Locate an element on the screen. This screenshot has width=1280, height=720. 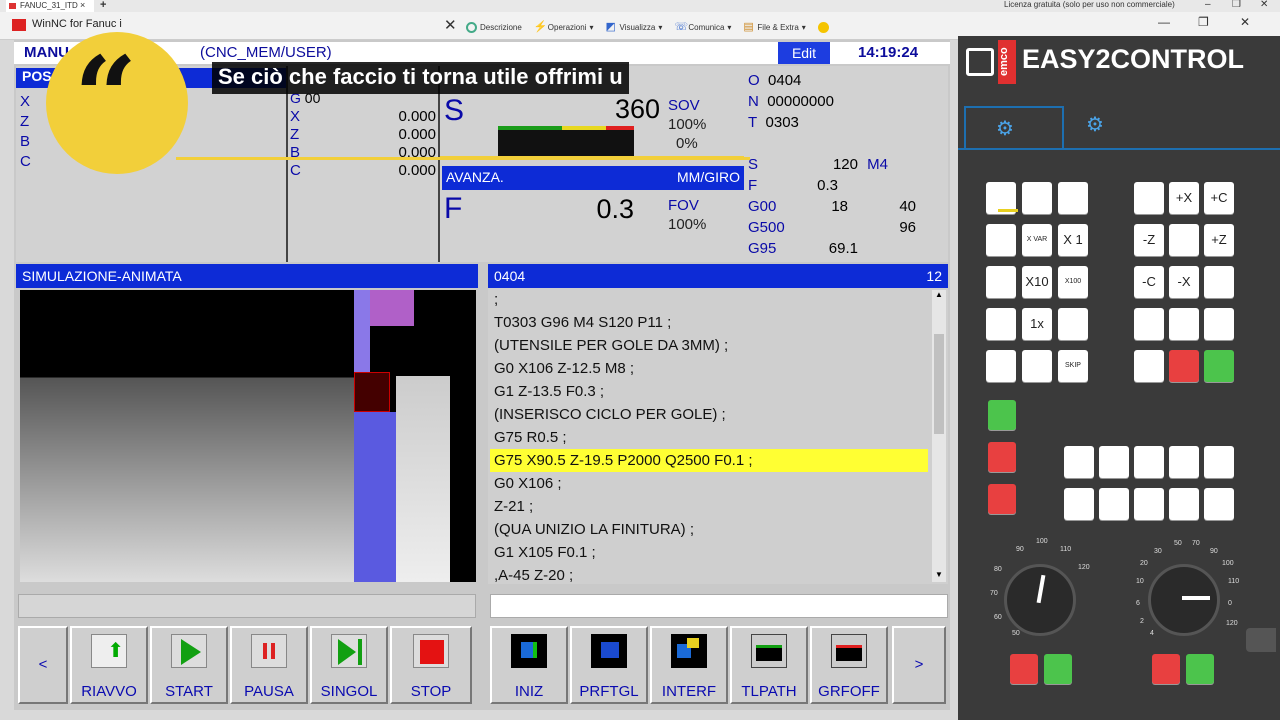
softkey-singol: SINGOL is located at coordinates (349, 665).